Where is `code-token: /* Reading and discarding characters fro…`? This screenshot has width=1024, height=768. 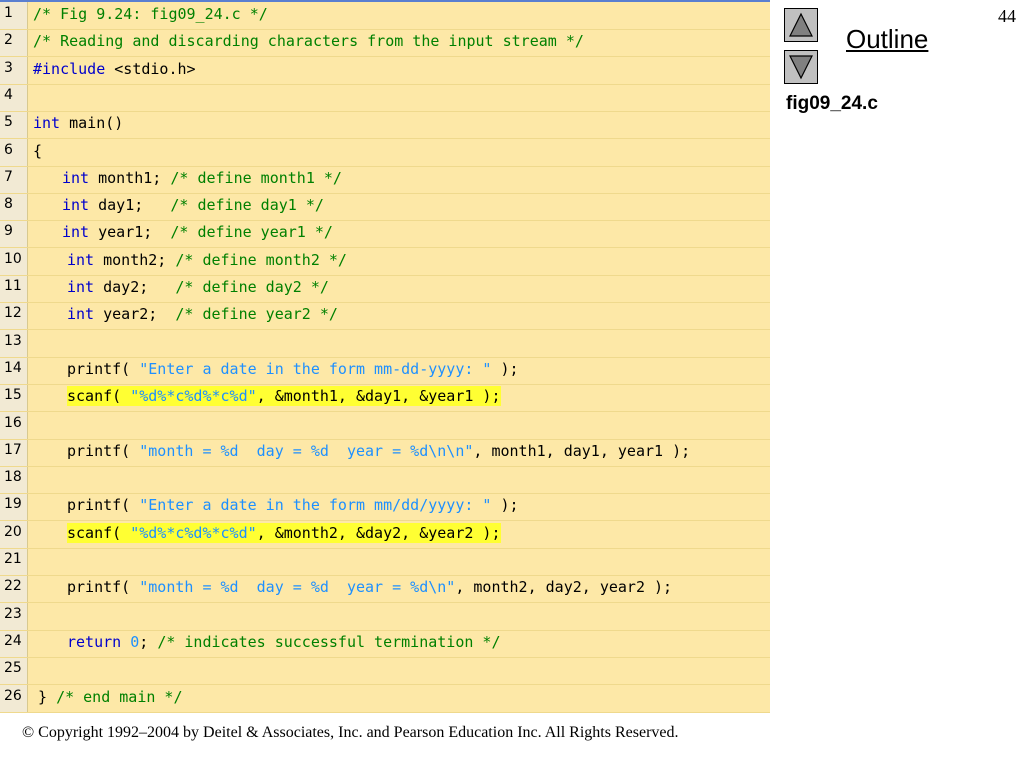
code-token: /* Reading and discarding characters fro… is located at coordinates (308, 41).